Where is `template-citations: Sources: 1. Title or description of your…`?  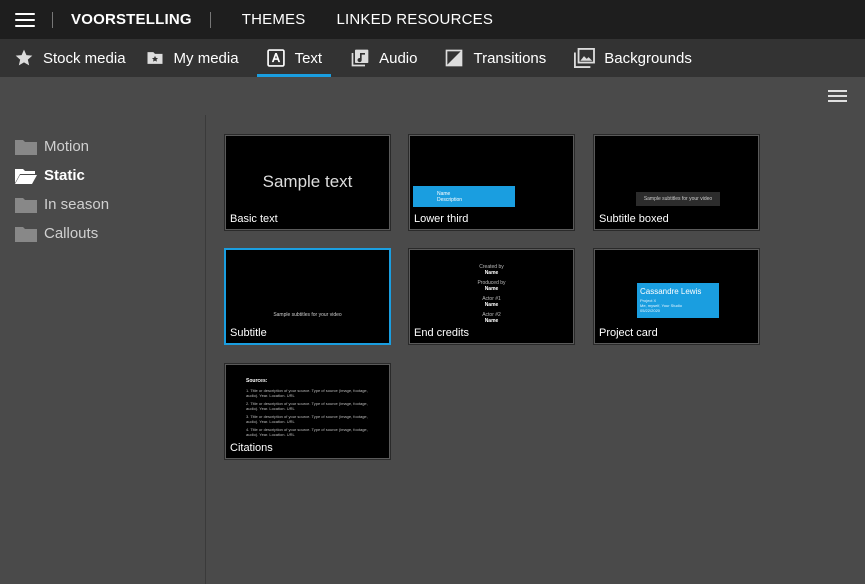
template-citations: Sources: 1. Title or description of your… is located at coordinates (307, 411).